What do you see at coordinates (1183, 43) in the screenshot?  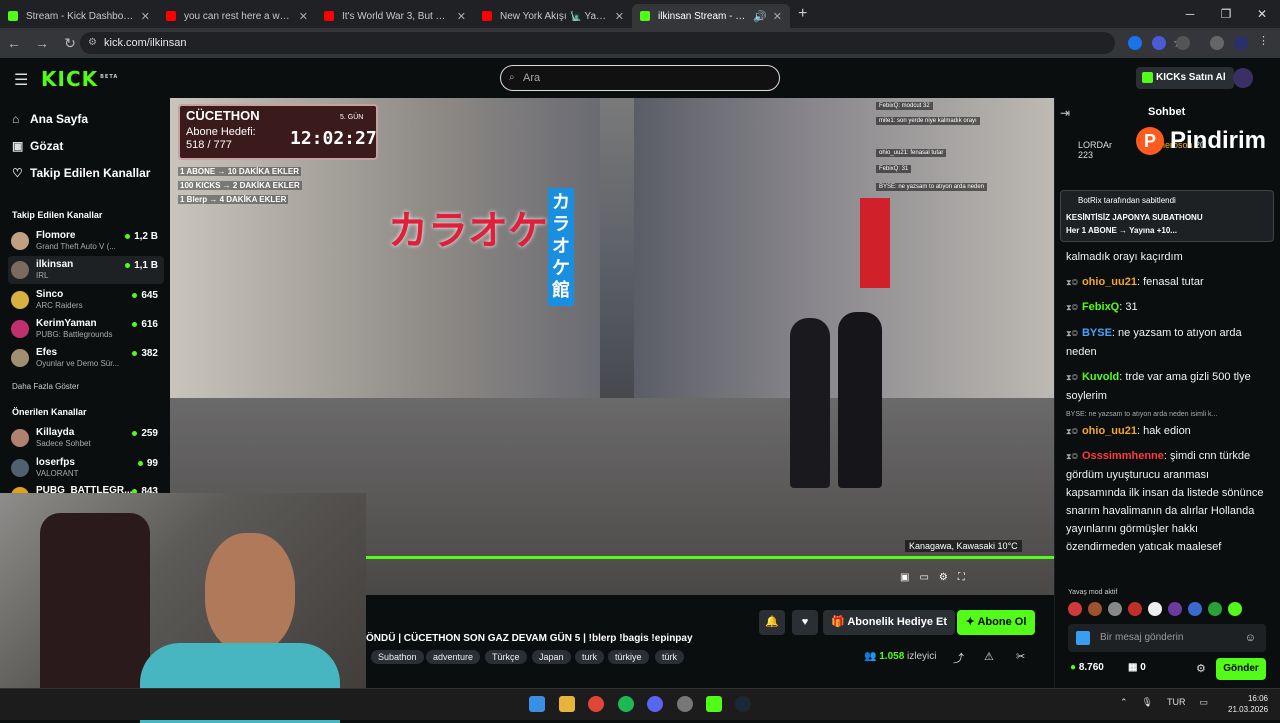 I see `puzzle-icon` at bounding box center [1183, 43].